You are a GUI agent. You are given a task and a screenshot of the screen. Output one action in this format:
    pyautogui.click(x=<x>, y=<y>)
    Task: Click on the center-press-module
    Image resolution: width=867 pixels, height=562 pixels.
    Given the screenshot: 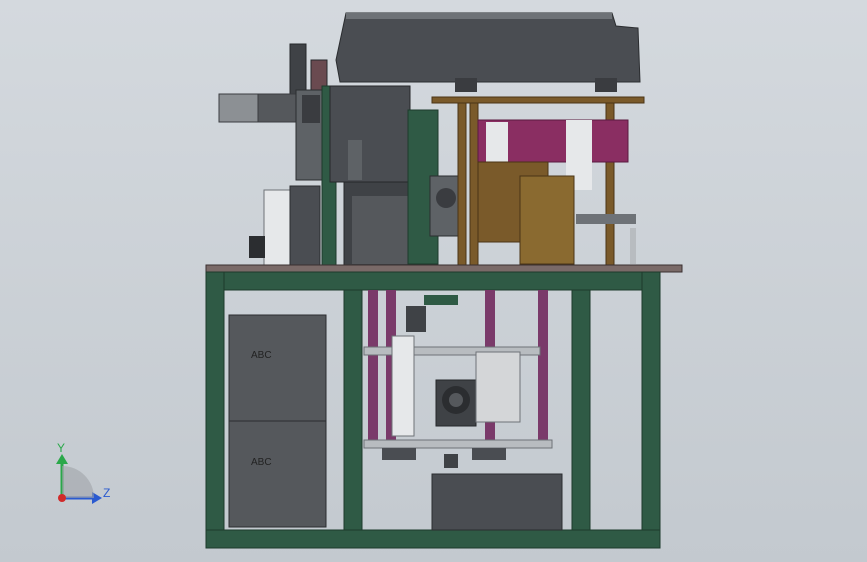 What is the action you would take?
    pyautogui.click(x=395, y=176)
    